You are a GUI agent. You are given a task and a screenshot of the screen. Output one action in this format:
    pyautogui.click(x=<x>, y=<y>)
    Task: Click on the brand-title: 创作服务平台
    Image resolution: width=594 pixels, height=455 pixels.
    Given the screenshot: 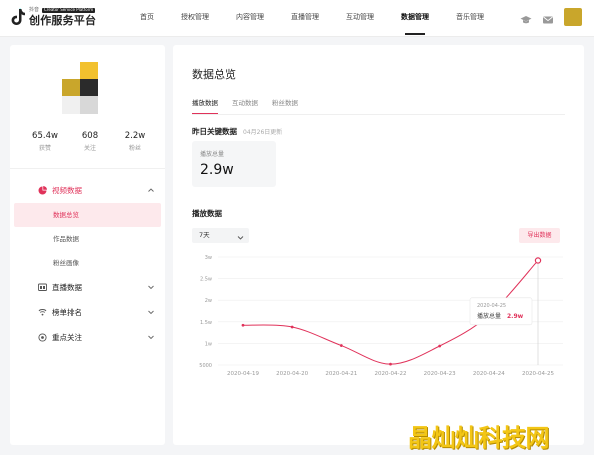 What is the action you would take?
    pyautogui.click(x=63, y=20)
    